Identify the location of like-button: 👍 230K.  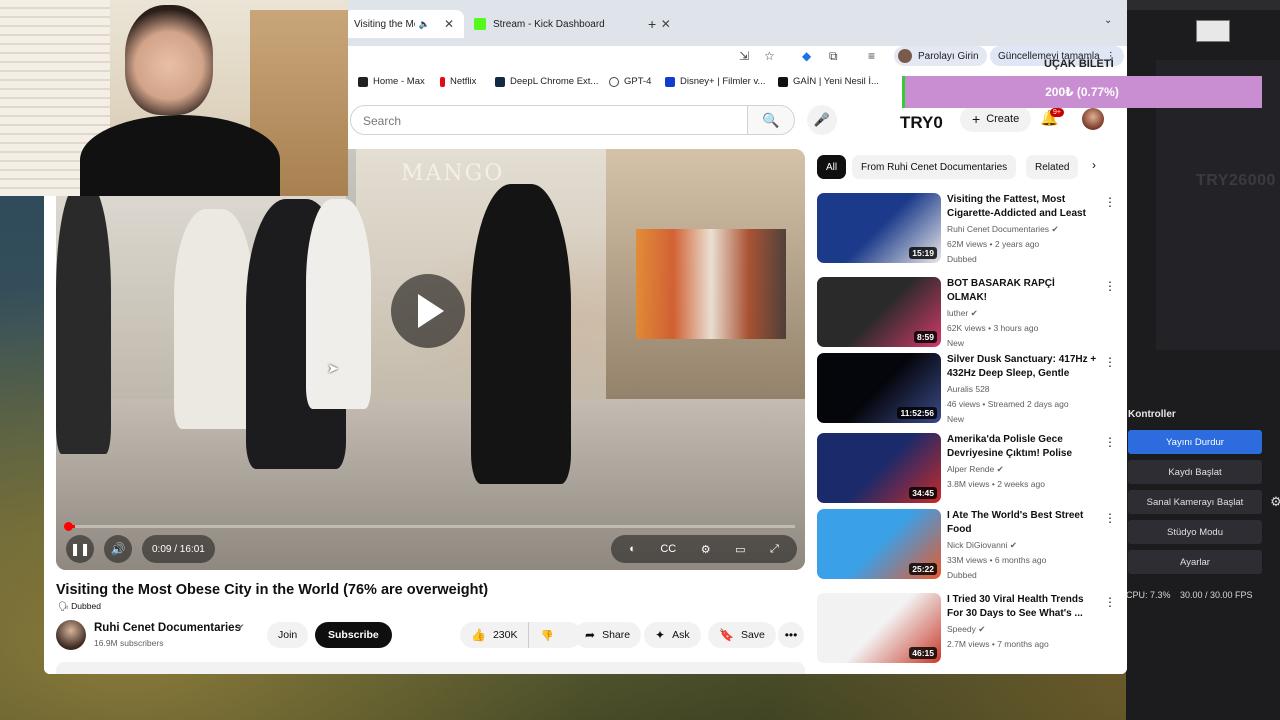
(495, 635).